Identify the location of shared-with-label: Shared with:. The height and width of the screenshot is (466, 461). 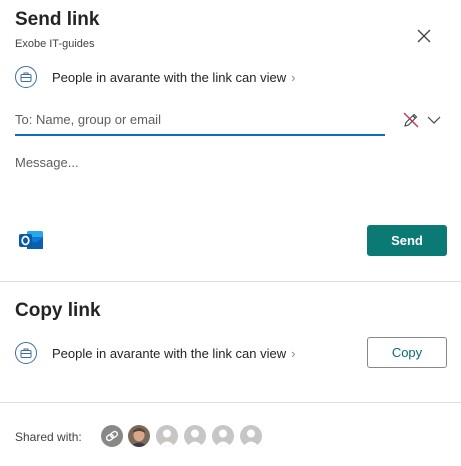
(48, 437).